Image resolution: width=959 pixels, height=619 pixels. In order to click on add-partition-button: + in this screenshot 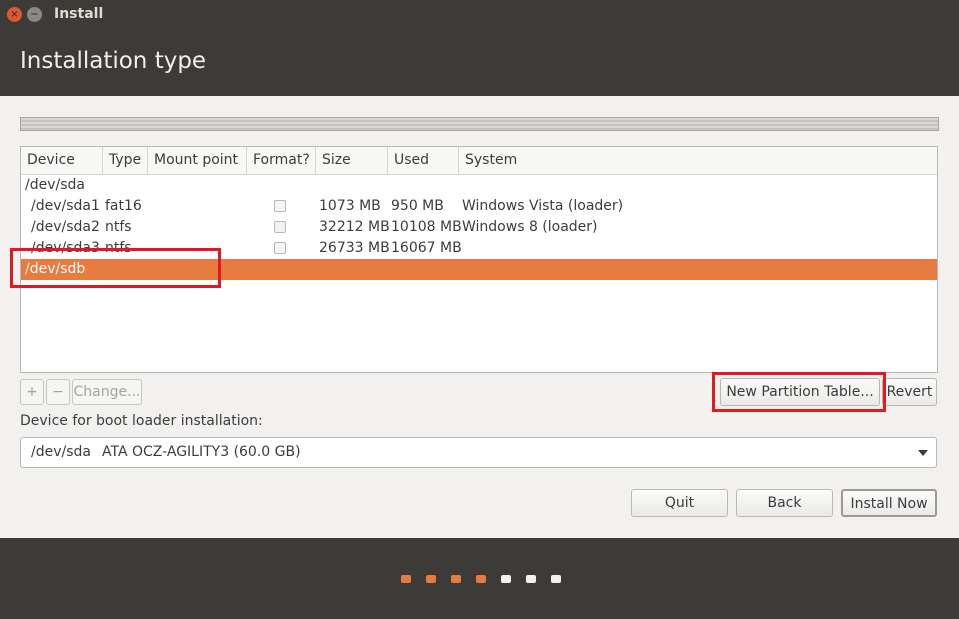, I will do `click(32, 392)`.